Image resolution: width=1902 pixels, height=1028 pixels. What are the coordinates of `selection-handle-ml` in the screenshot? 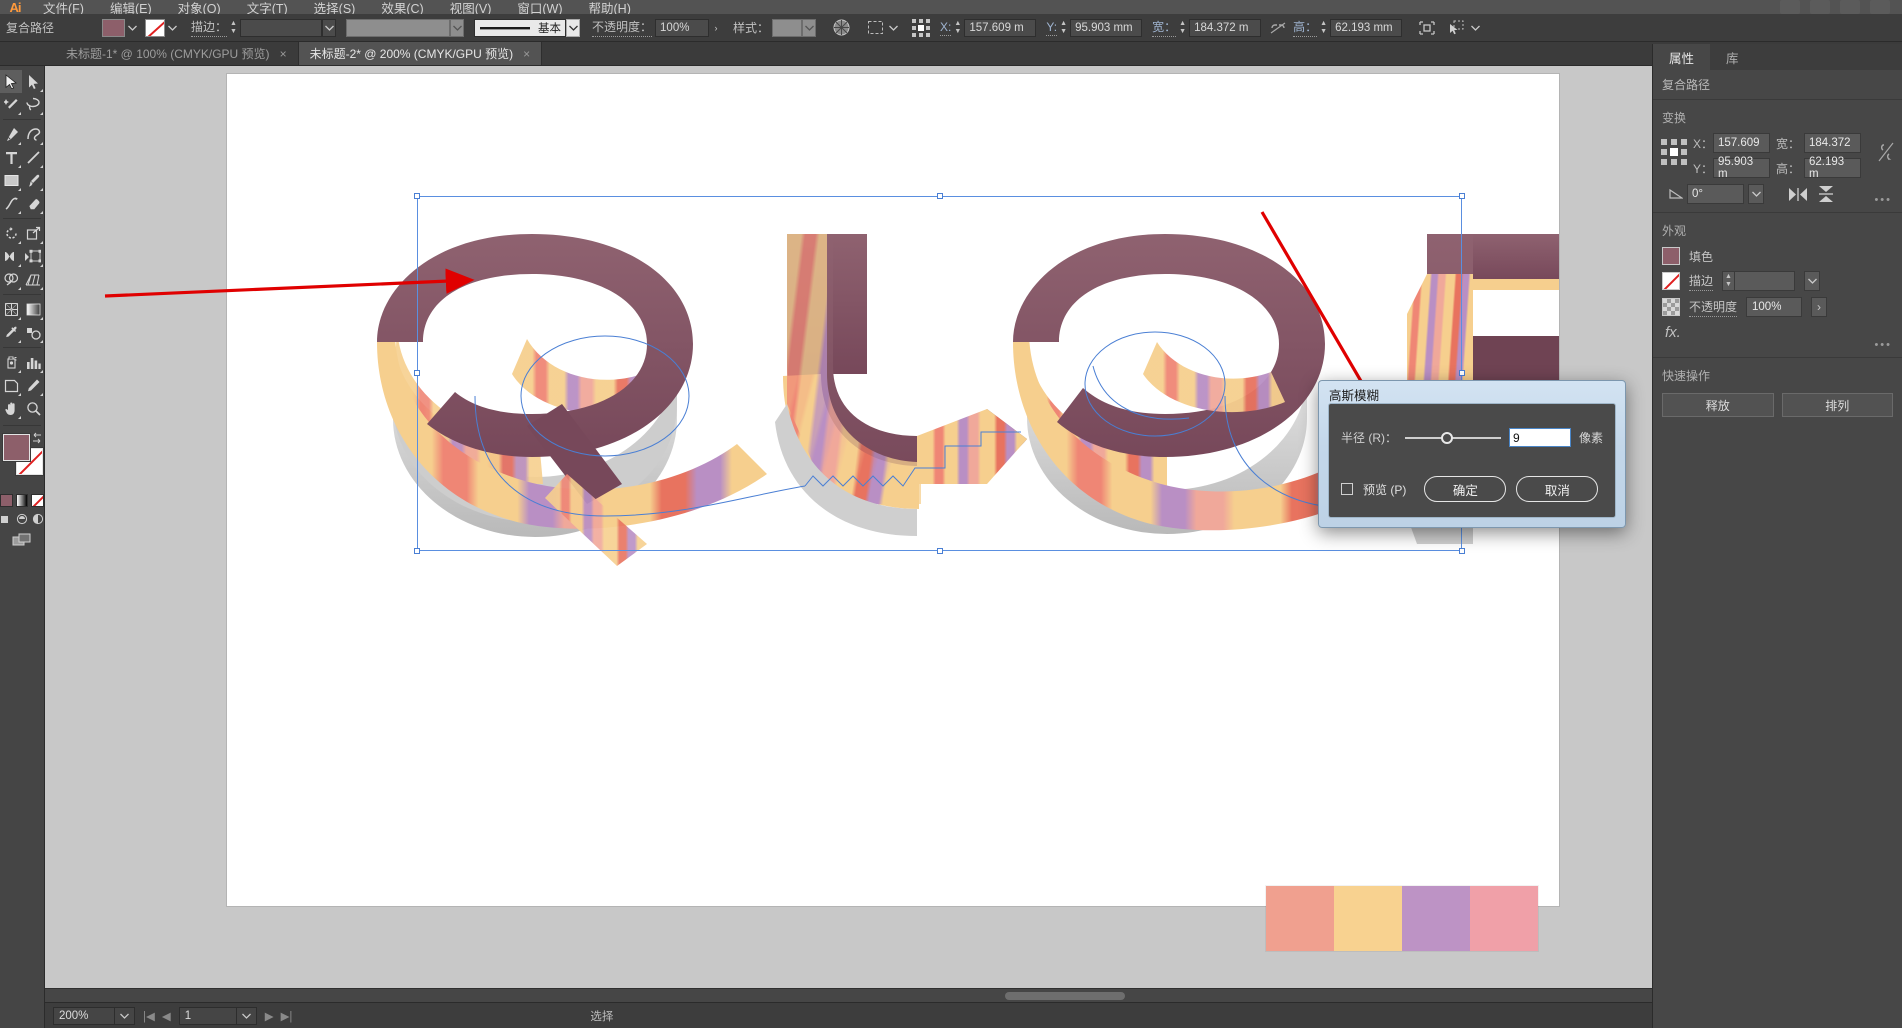 It's located at (417, 373).